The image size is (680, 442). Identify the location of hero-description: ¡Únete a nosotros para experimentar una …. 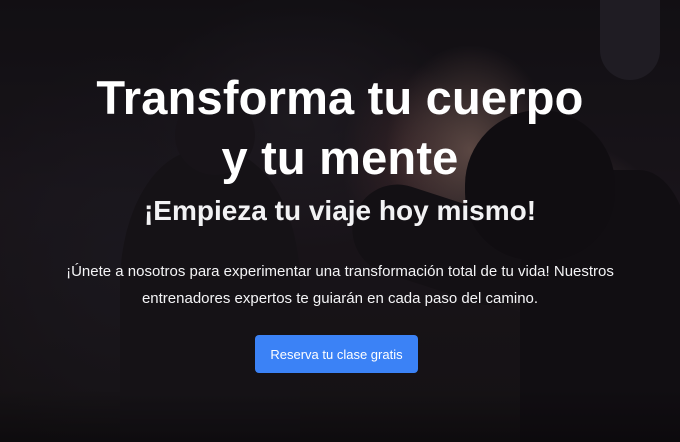
(340, 285).